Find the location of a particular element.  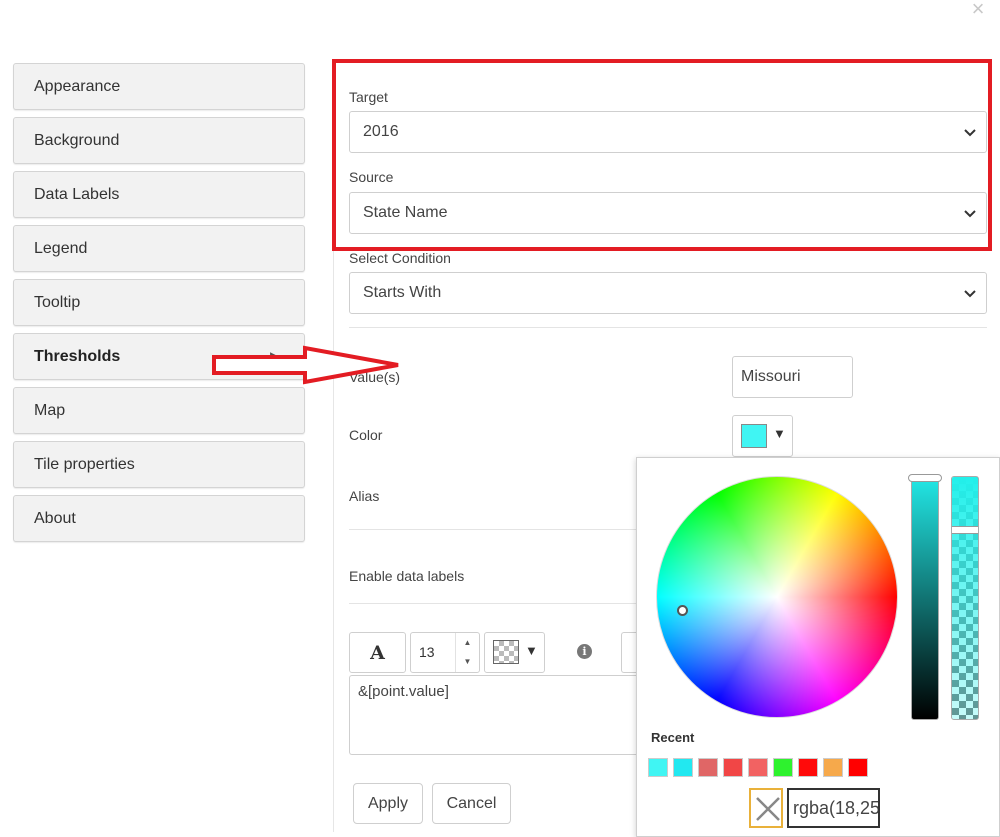

opacity-slider-handle is located at coordinates (965, 530).